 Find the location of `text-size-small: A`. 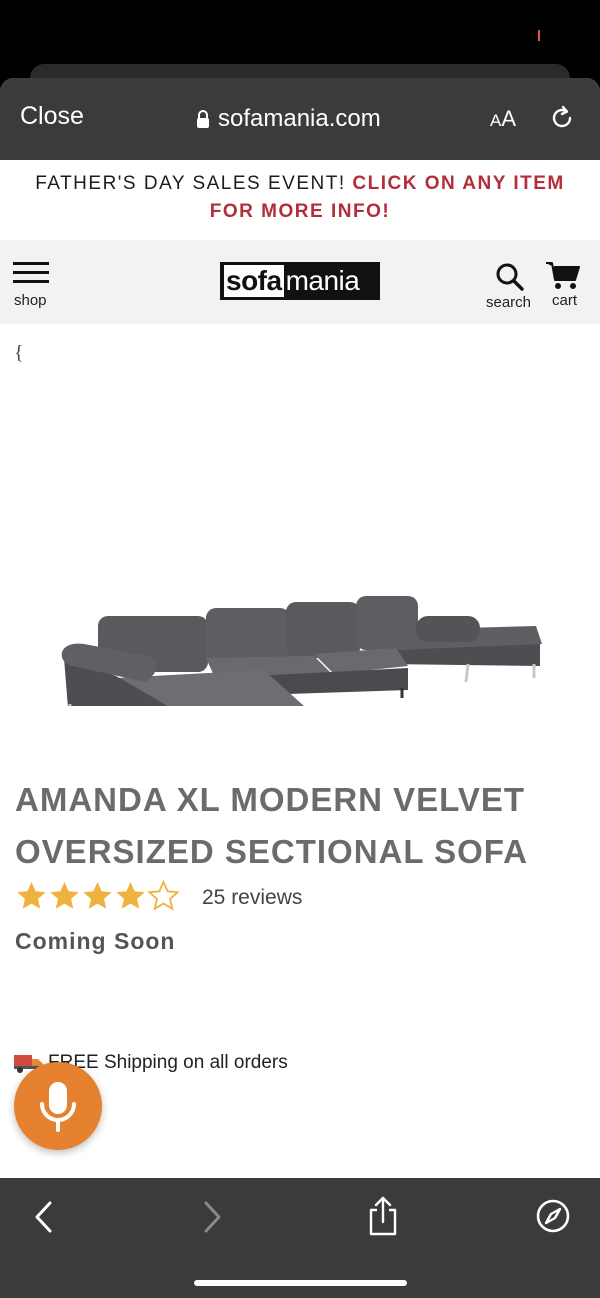

text-size-small: A is located at coordinates (496, 120).